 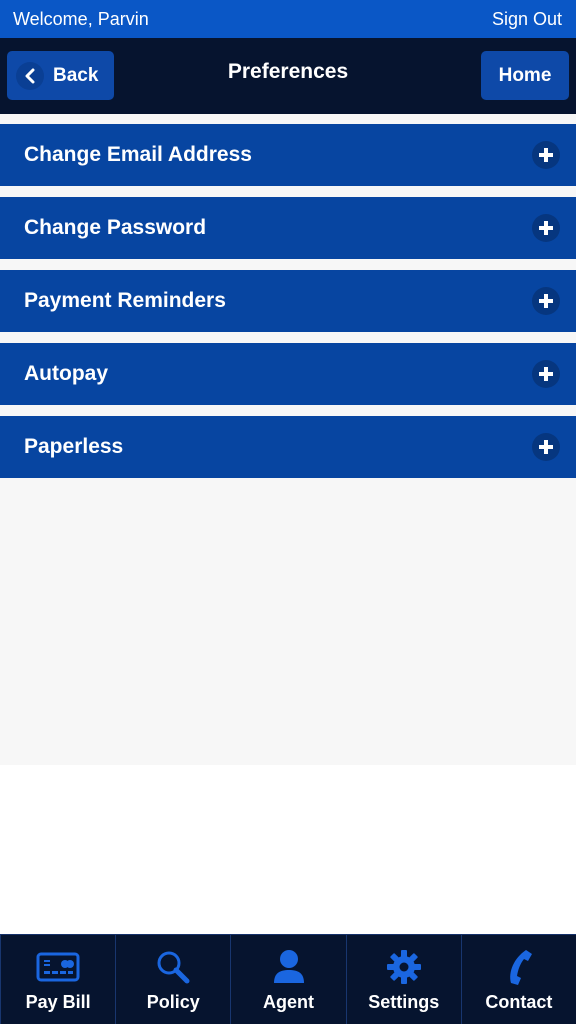 I want to click on tab-label: Settings, so click(x=404, y=1002).